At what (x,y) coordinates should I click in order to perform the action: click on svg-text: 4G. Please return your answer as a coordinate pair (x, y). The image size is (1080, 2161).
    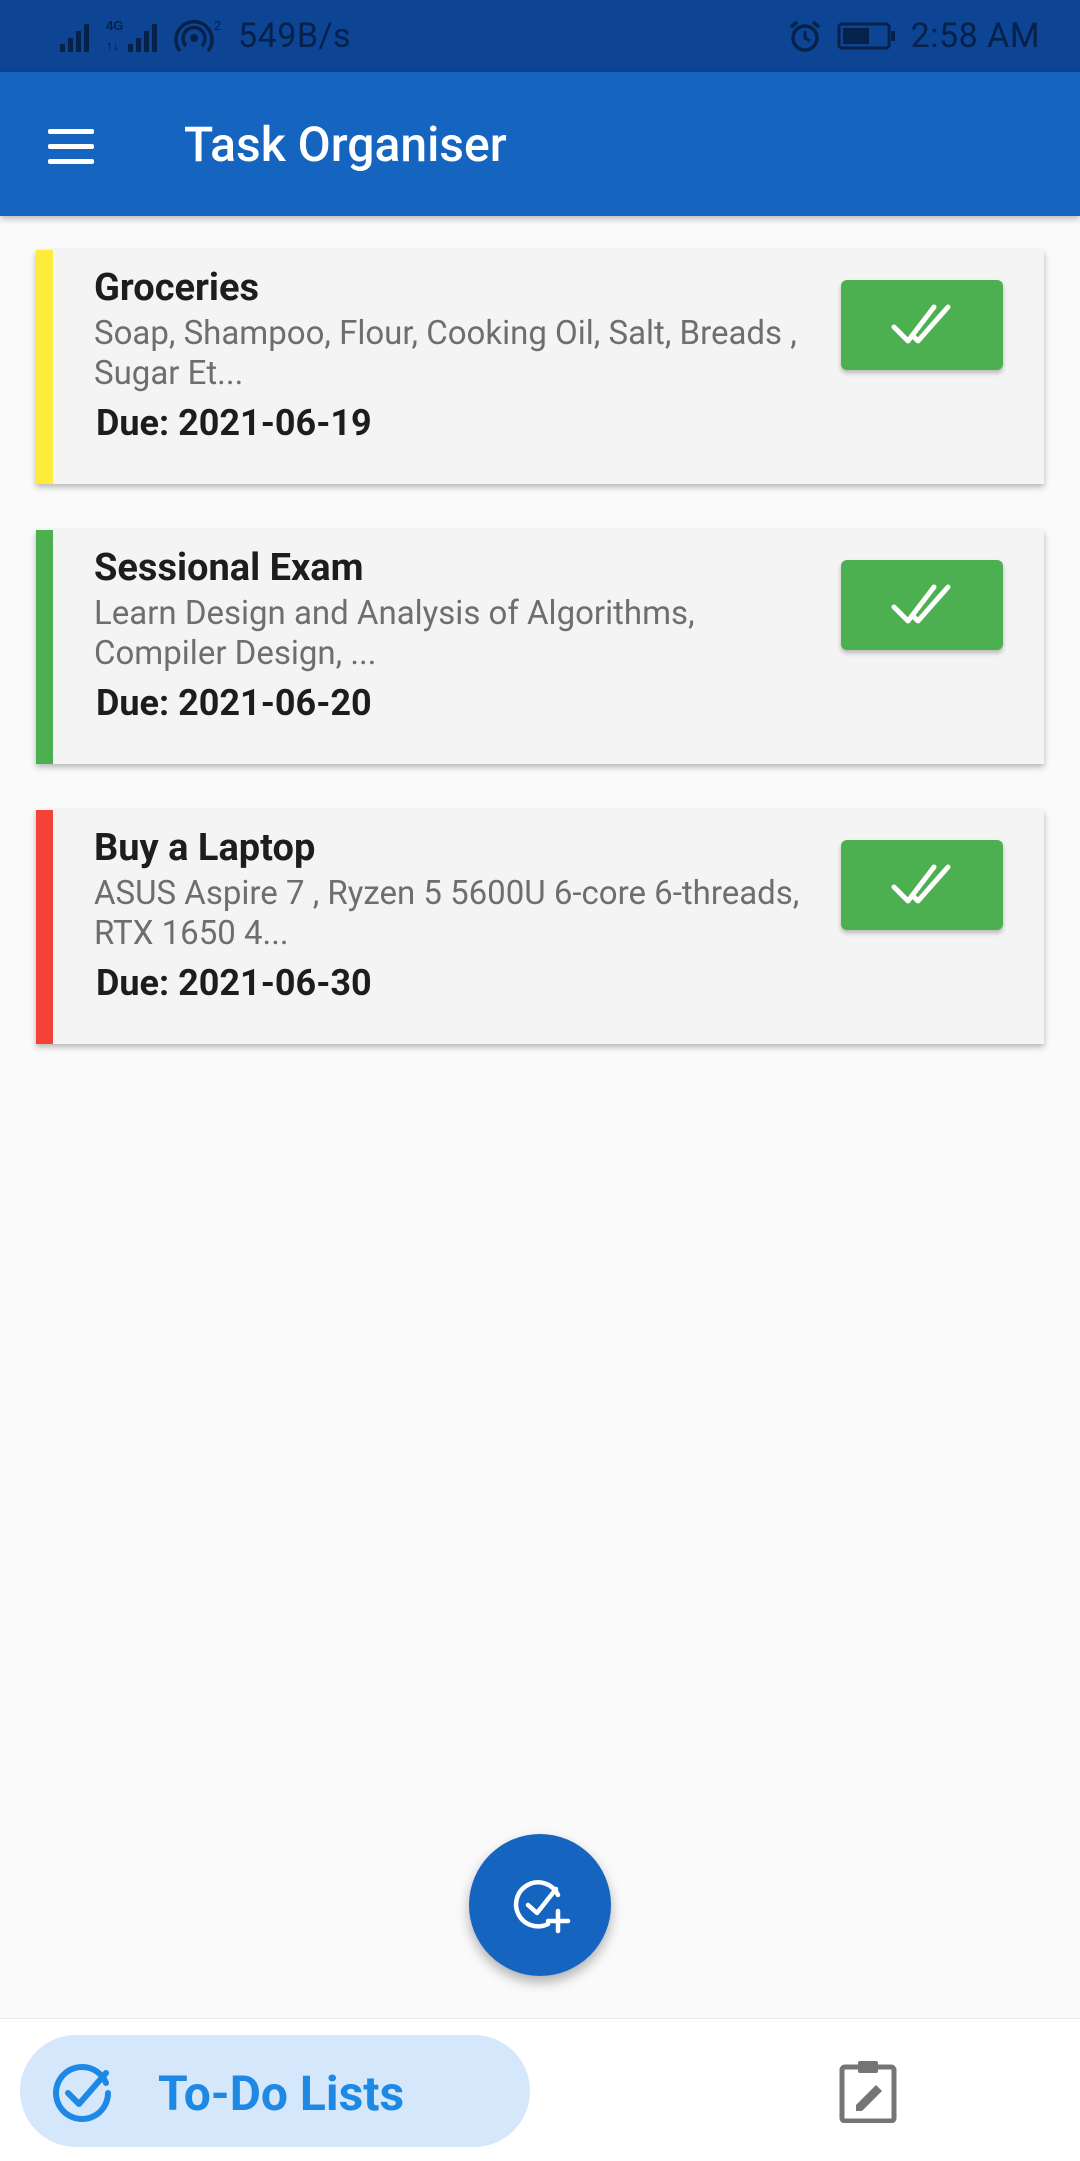
    Looking at the image, I should click on (114, 25).